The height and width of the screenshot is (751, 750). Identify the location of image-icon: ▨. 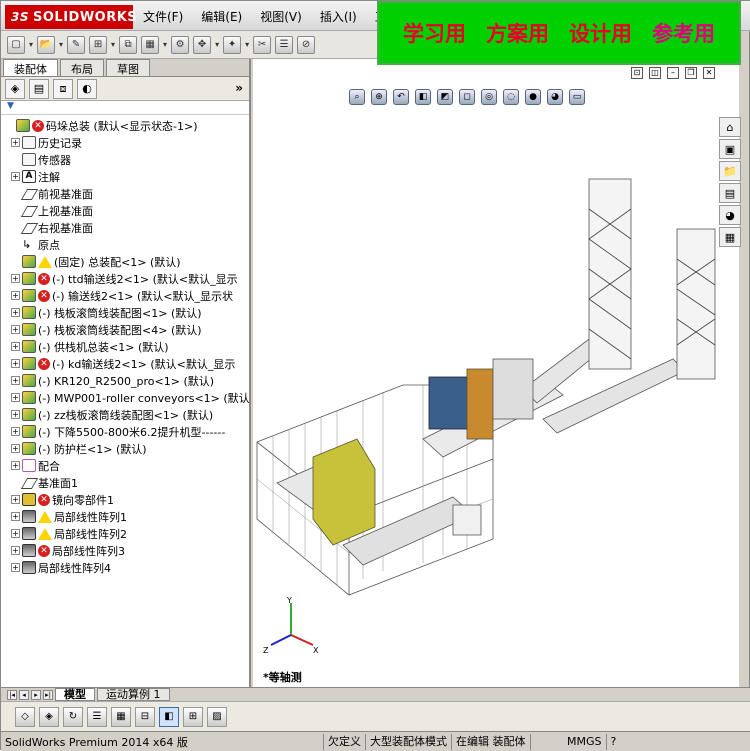
(217, 716).